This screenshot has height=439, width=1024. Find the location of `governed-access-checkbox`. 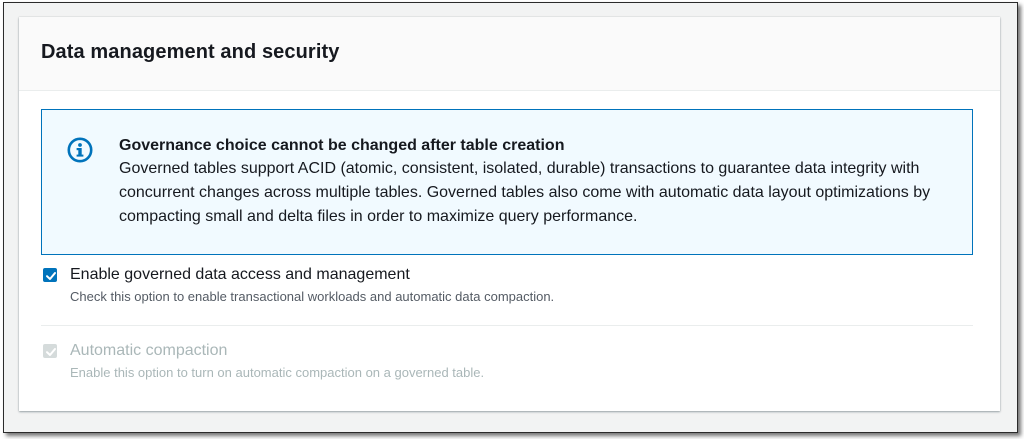

governed-access-checkbox is located at coordinates (50, 275).